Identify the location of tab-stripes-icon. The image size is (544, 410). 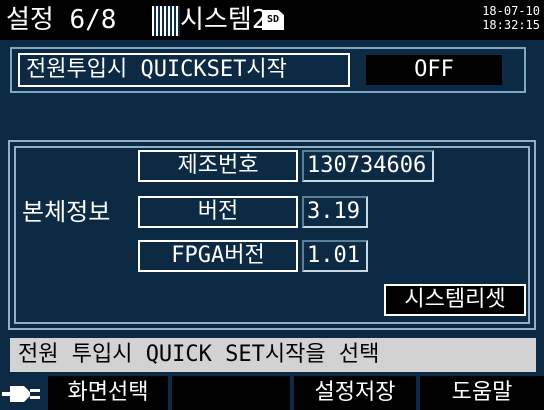
(166, 21).